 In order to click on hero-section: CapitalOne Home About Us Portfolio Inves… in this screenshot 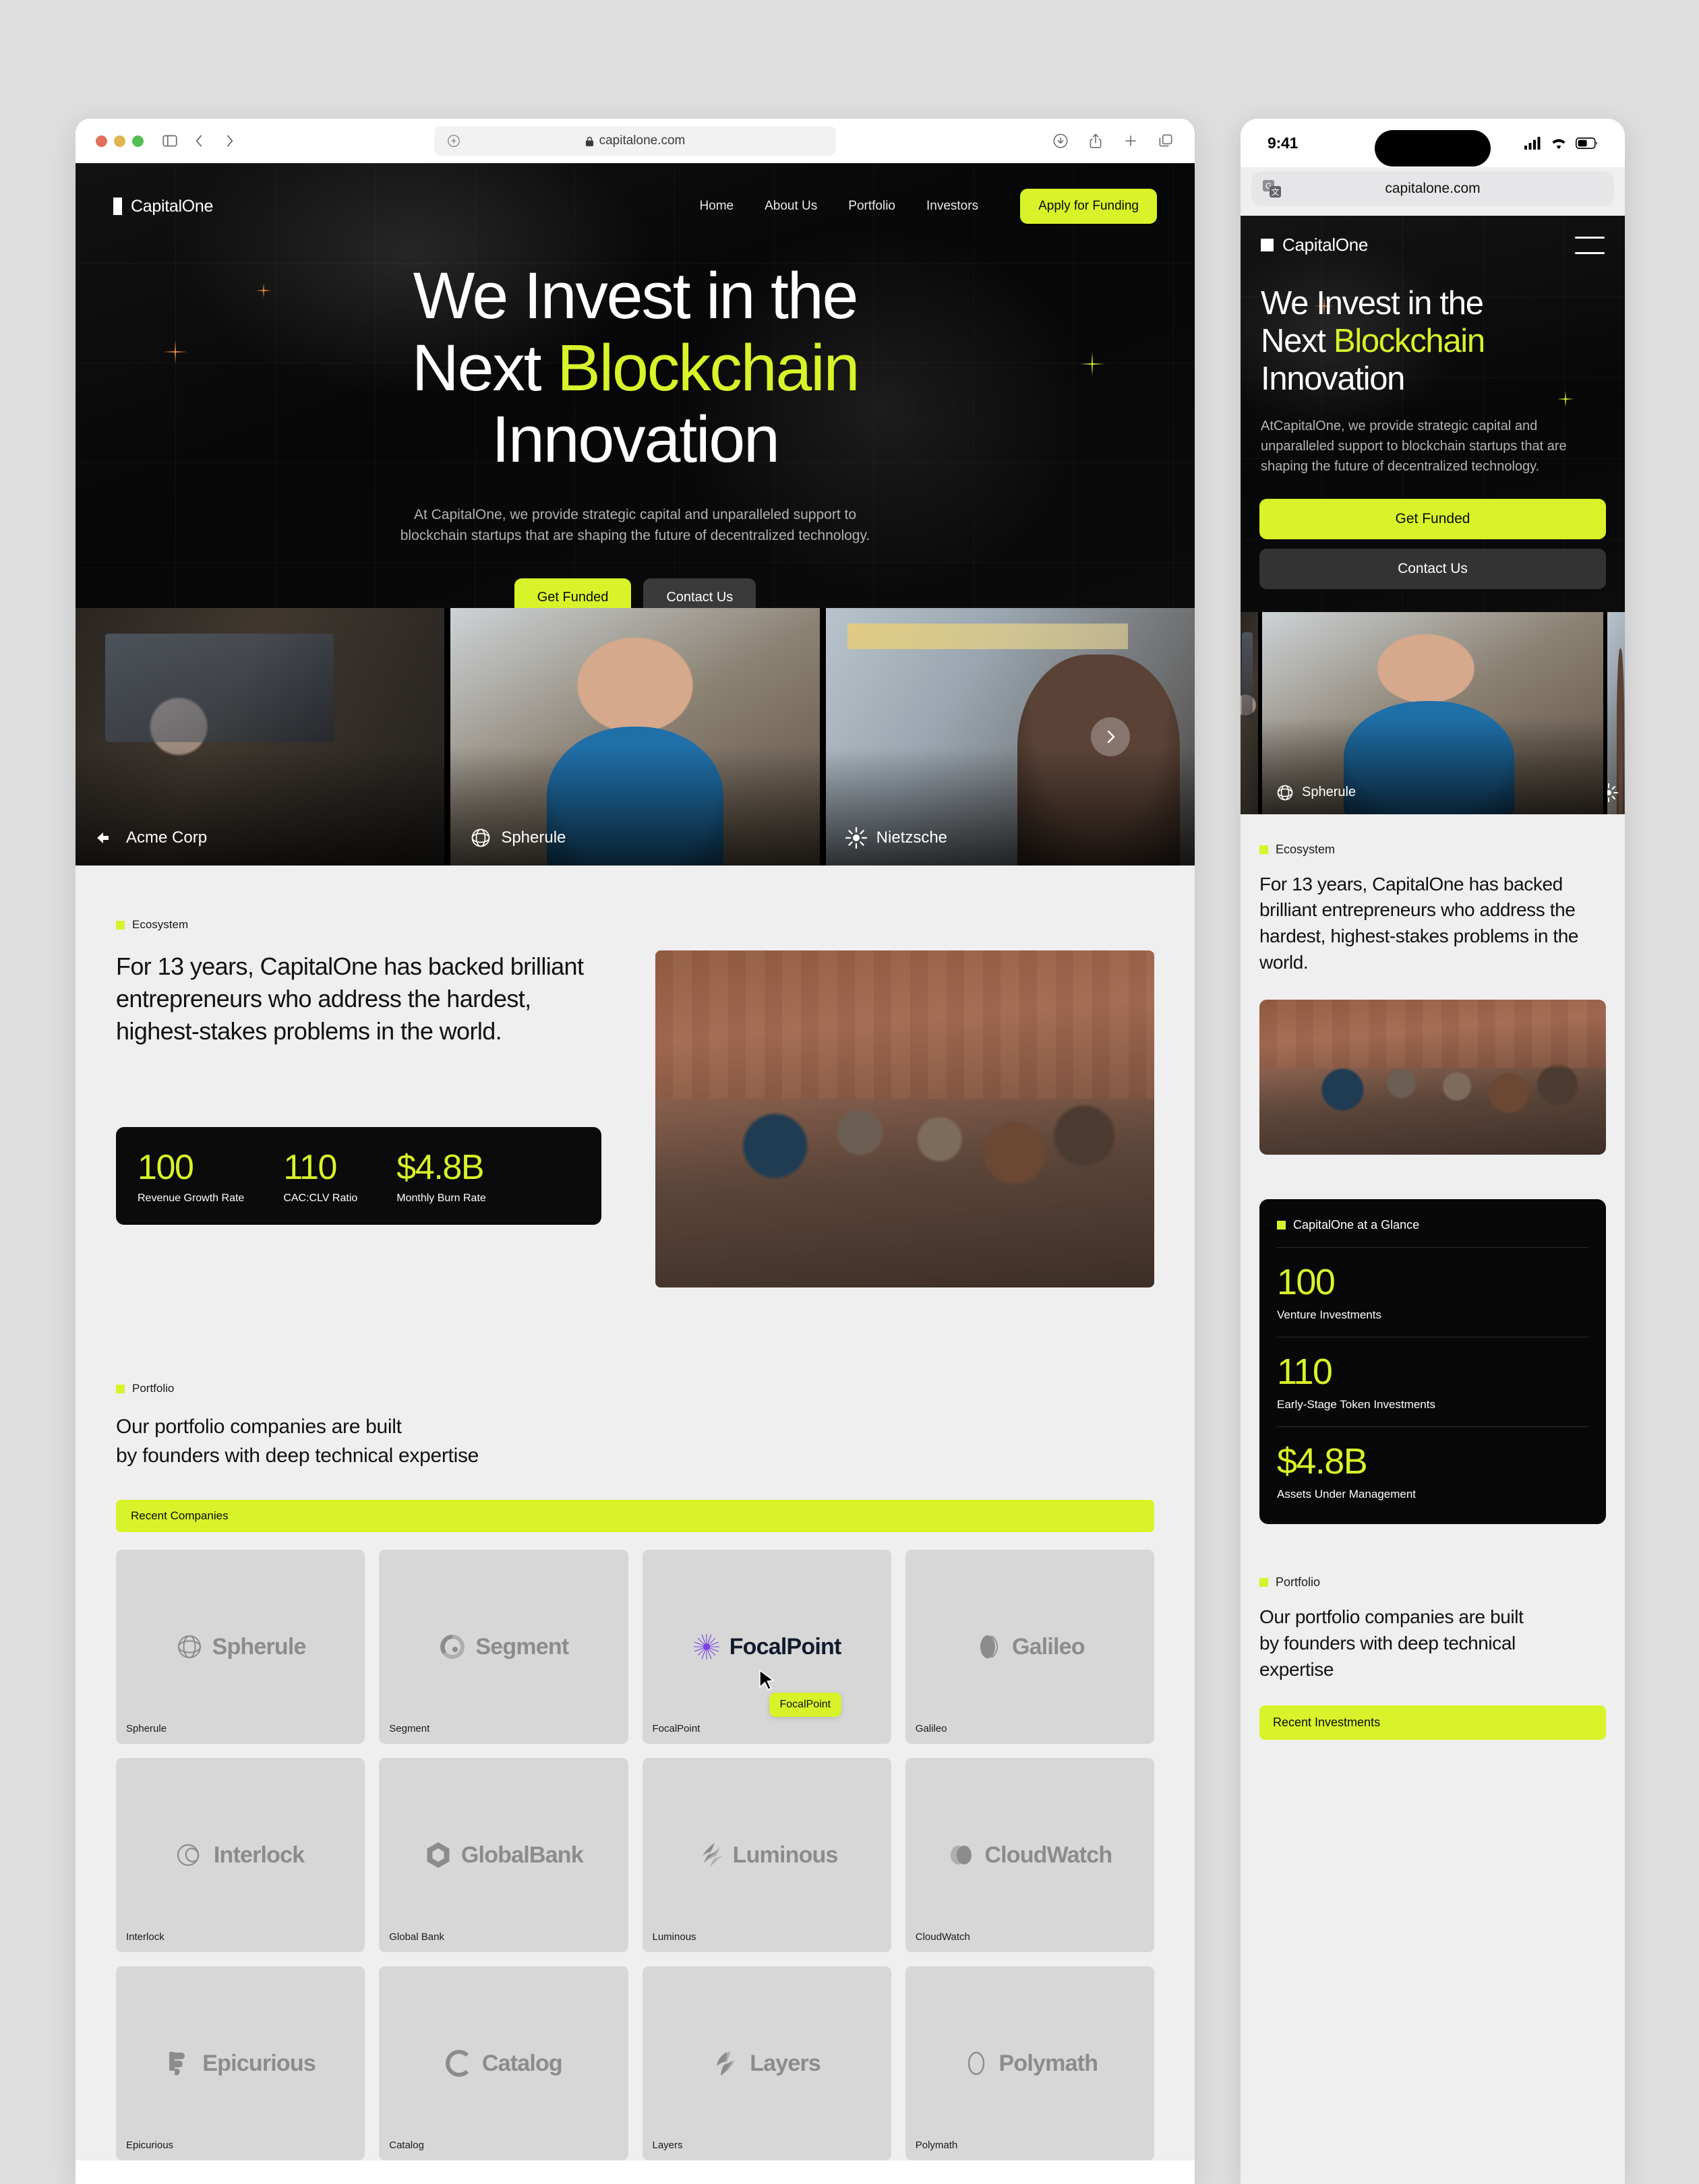, I will do `click(636, 385)`.